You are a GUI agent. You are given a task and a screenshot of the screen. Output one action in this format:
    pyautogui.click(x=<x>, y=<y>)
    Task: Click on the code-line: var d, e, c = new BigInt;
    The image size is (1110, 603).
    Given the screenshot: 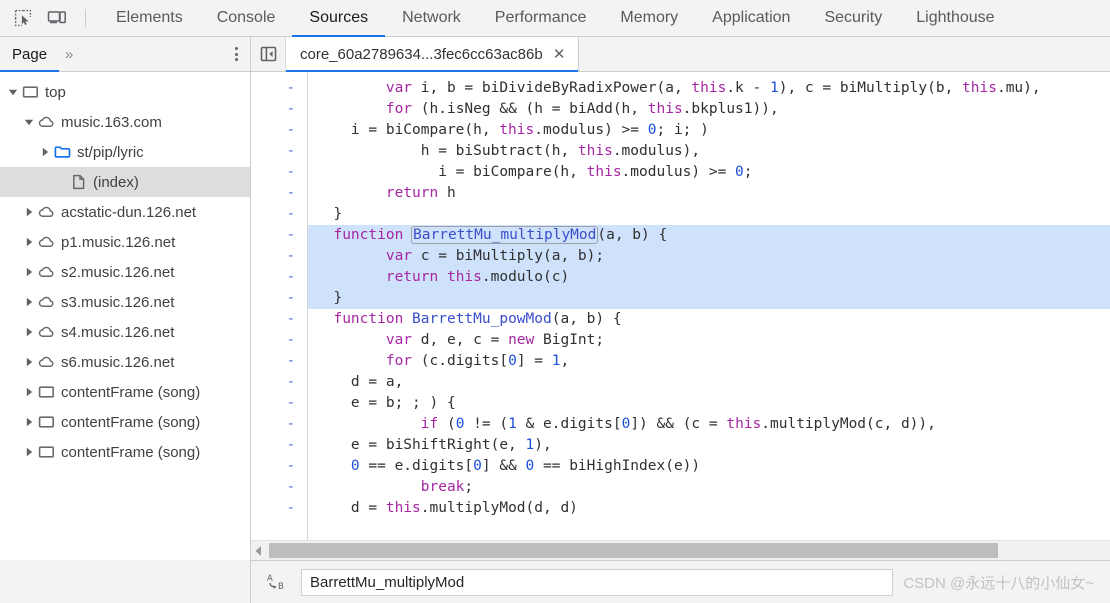 What is the action you would take?
    pyautogui.click(x=709, y=340)
    